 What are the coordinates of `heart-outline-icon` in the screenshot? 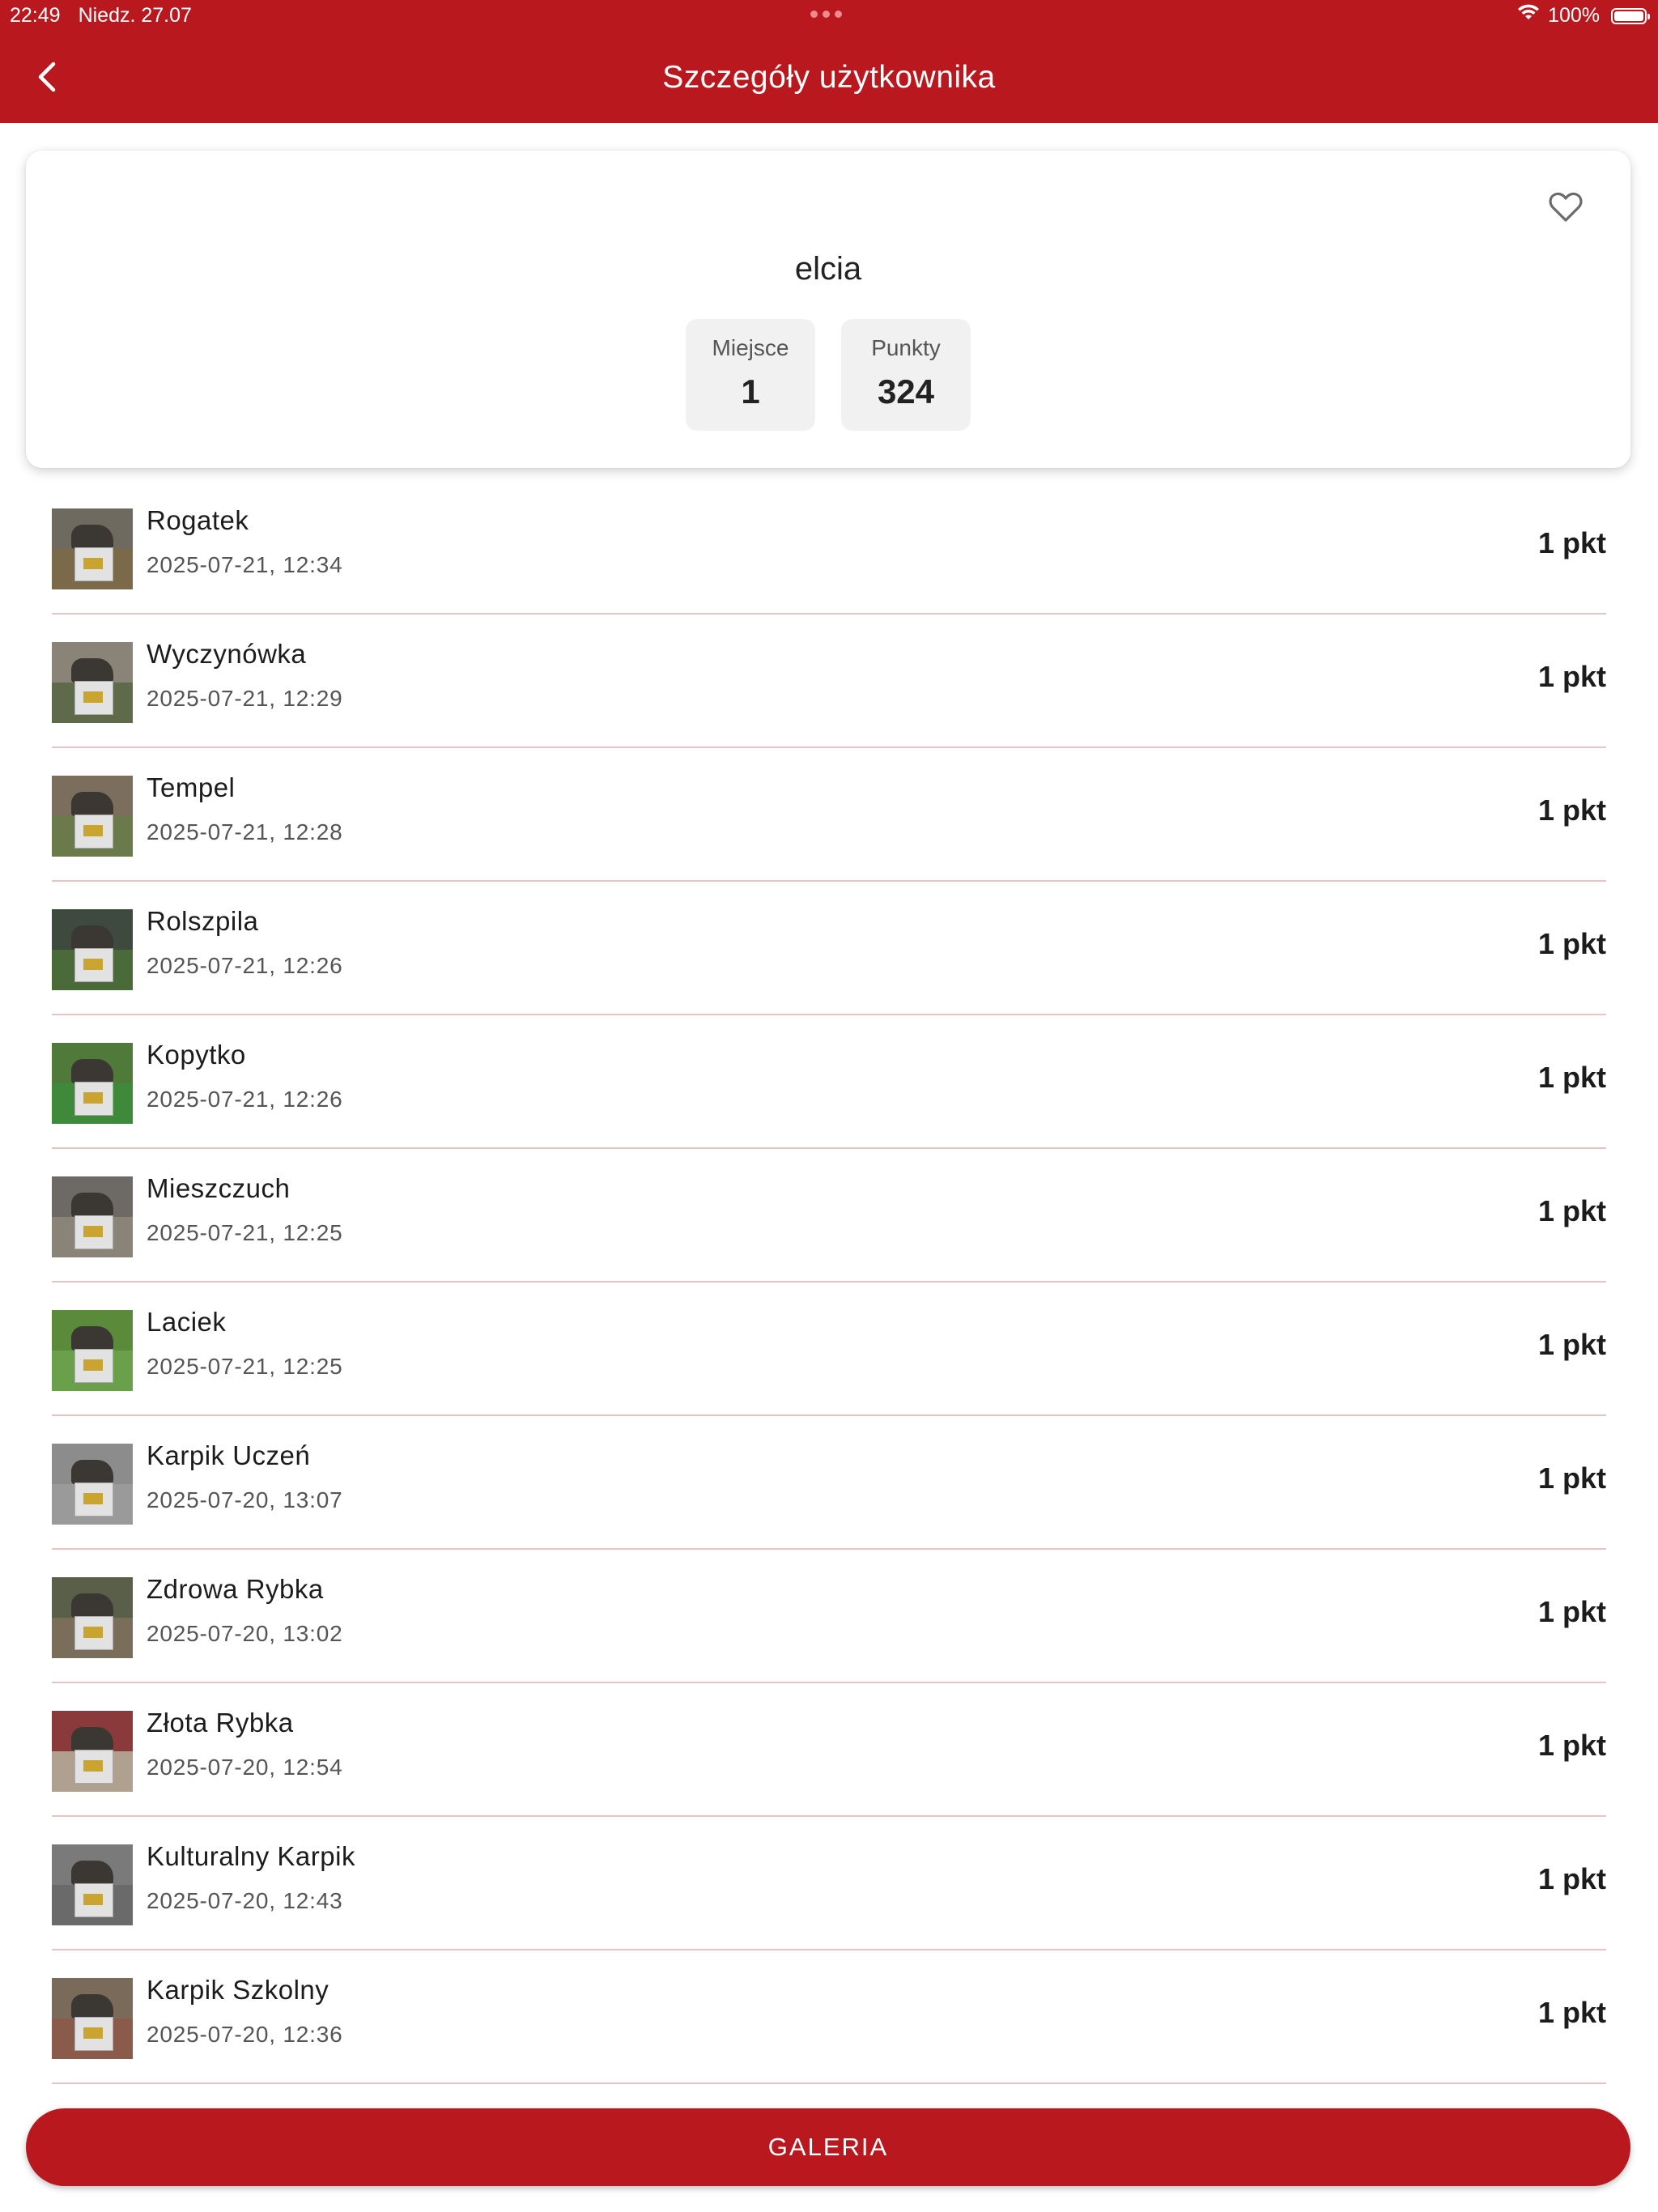 It's located at (1566, 207).